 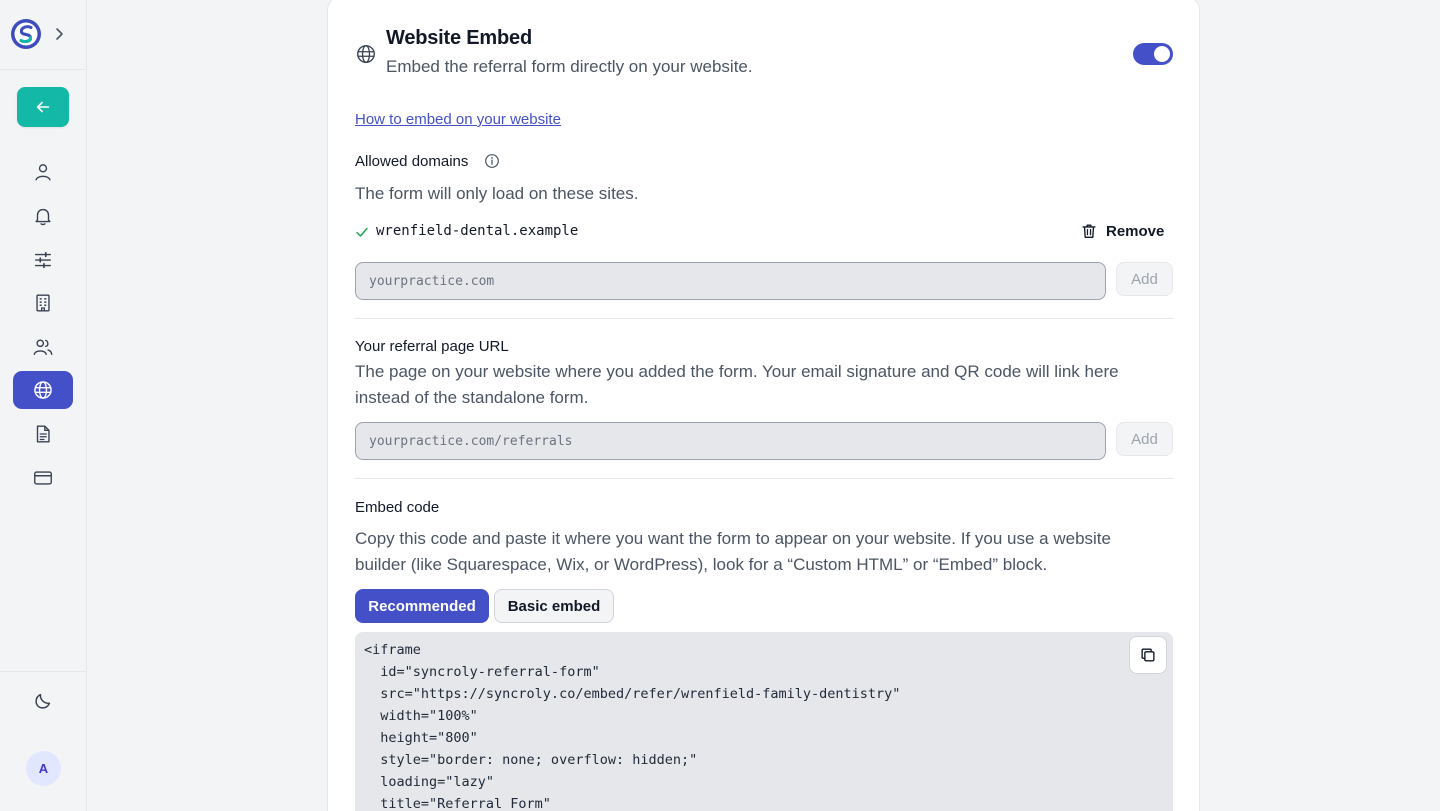 I want to click on copy-icon, so click(x=1148, y=655).